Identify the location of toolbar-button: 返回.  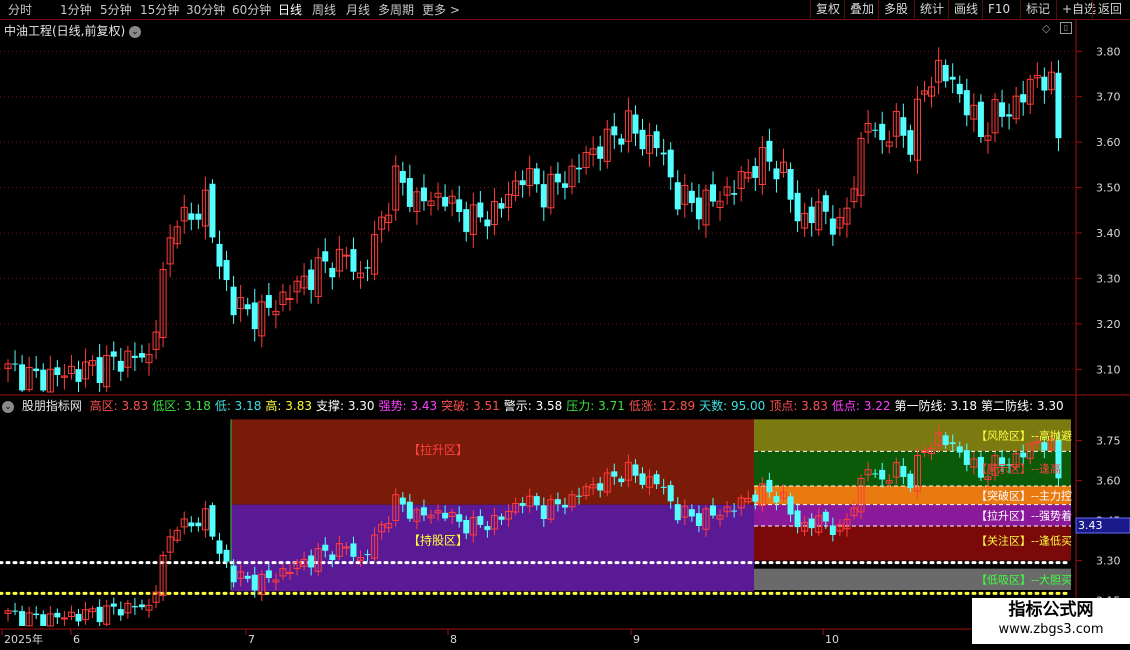
(1109, 10).